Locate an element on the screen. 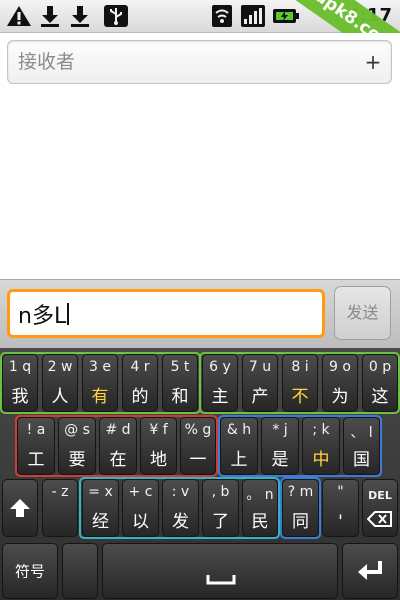 The width and height of the screenshot is (400, 600). text-cursor is located at coordinates (68, 313).